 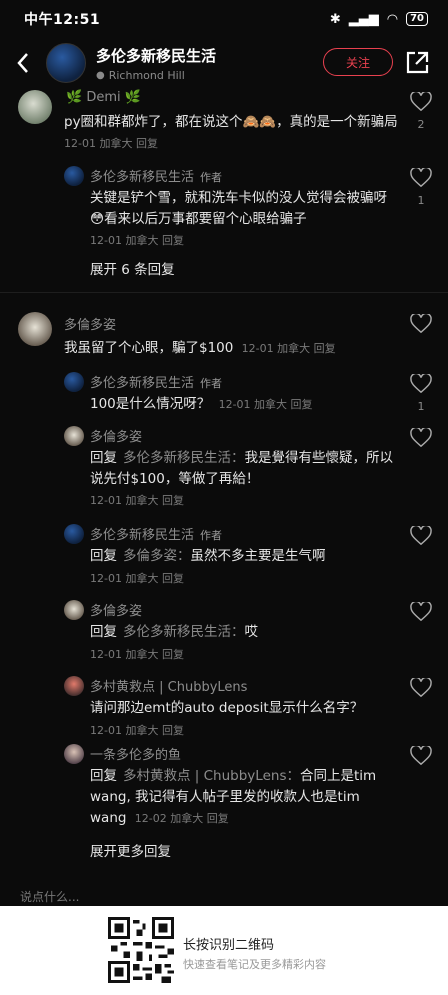 What do you see at coordinates (156, 55) in the screenshot?
I see `author-name: 多伦多新移民生活` at bounding box center [156, 55].